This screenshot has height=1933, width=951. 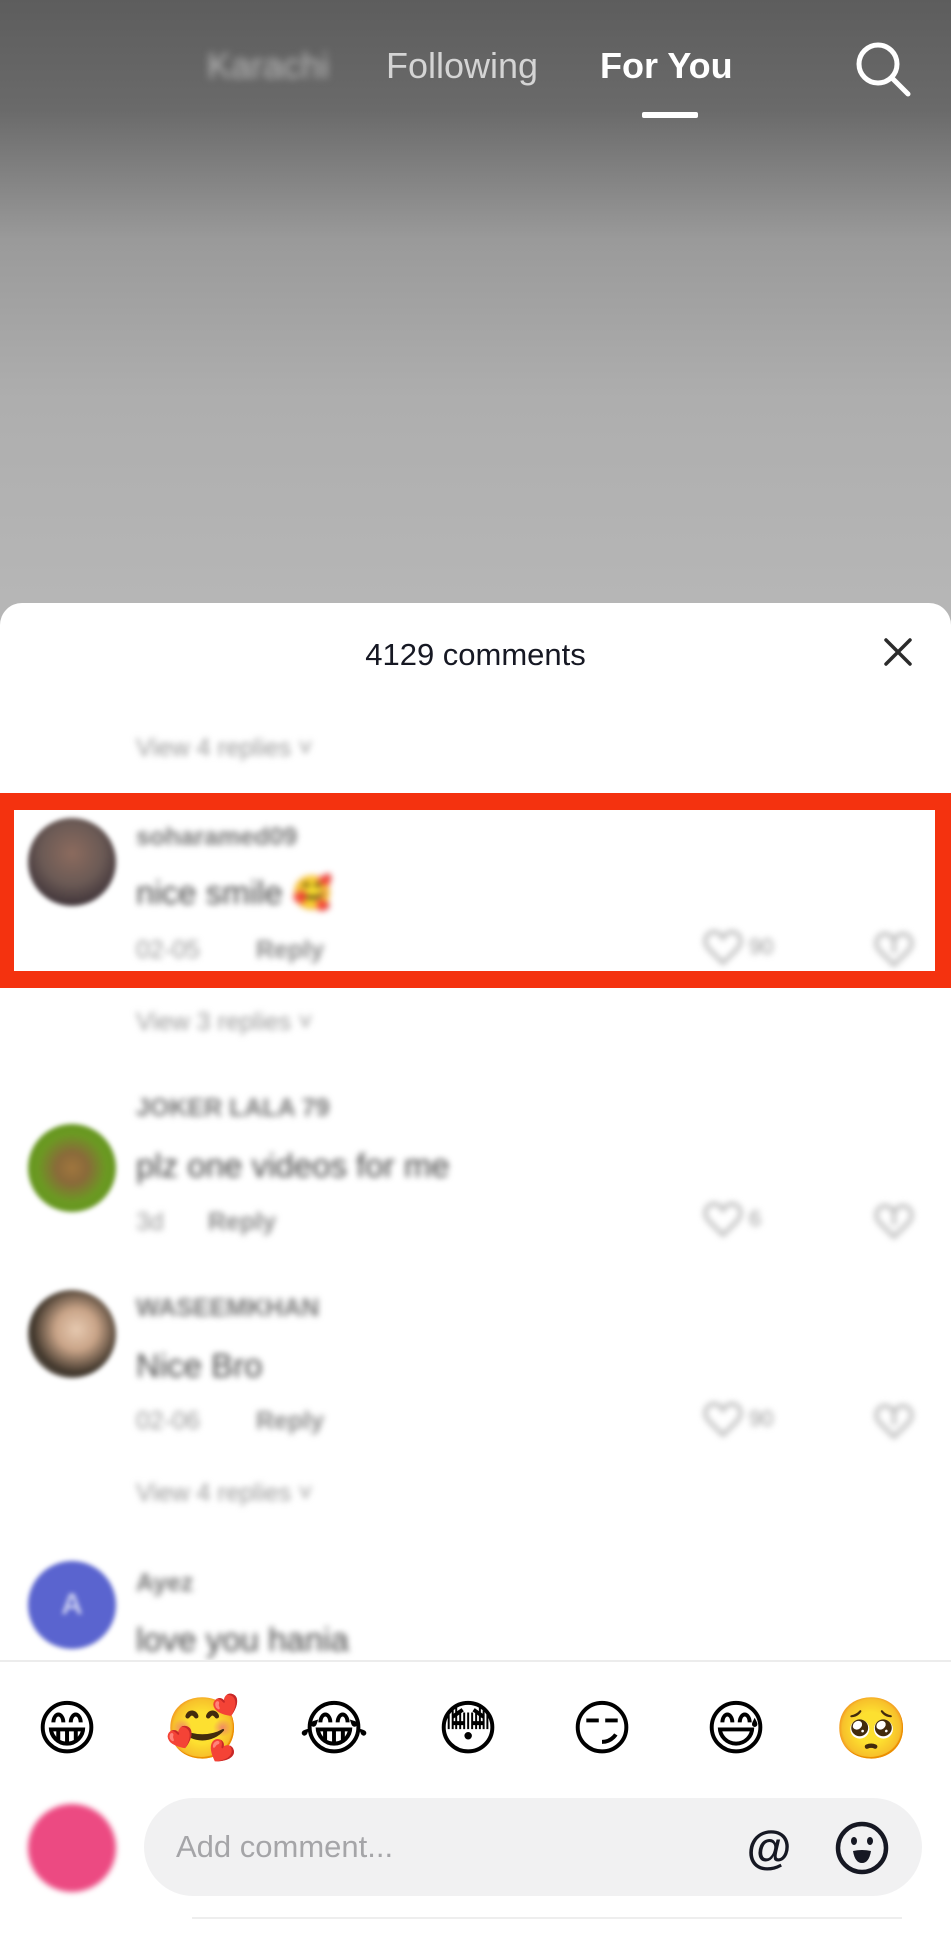 I want to click on like-button: 6, so click(x=748, y=1219).